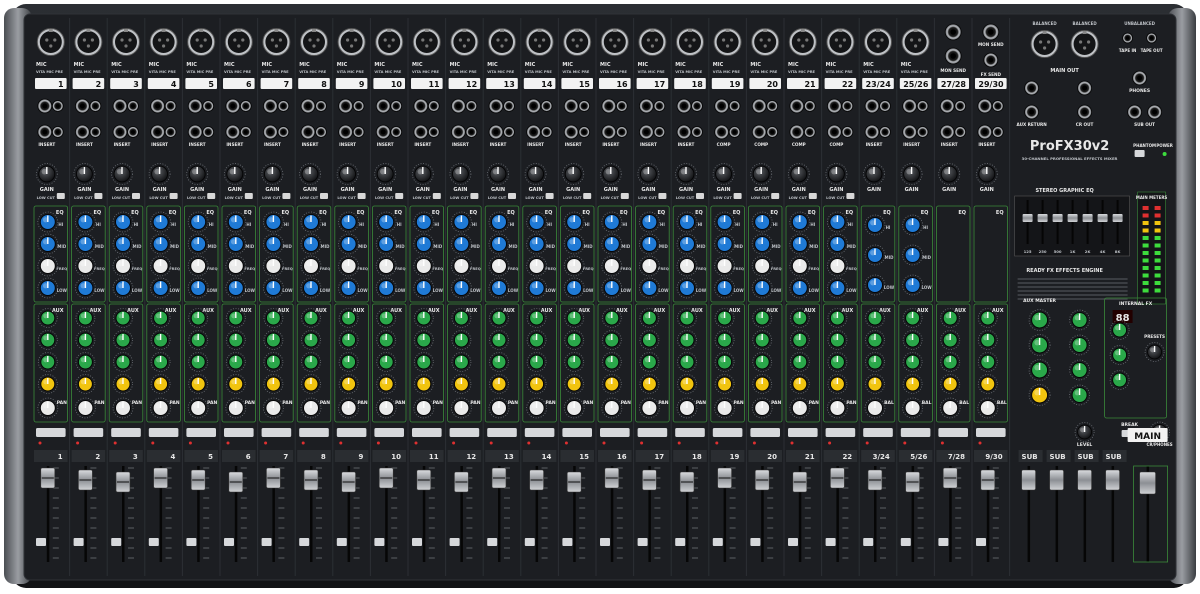  Describe the element at coordinates (1127, 38) in the screenshot. I see `tape-in-jack` at that location.